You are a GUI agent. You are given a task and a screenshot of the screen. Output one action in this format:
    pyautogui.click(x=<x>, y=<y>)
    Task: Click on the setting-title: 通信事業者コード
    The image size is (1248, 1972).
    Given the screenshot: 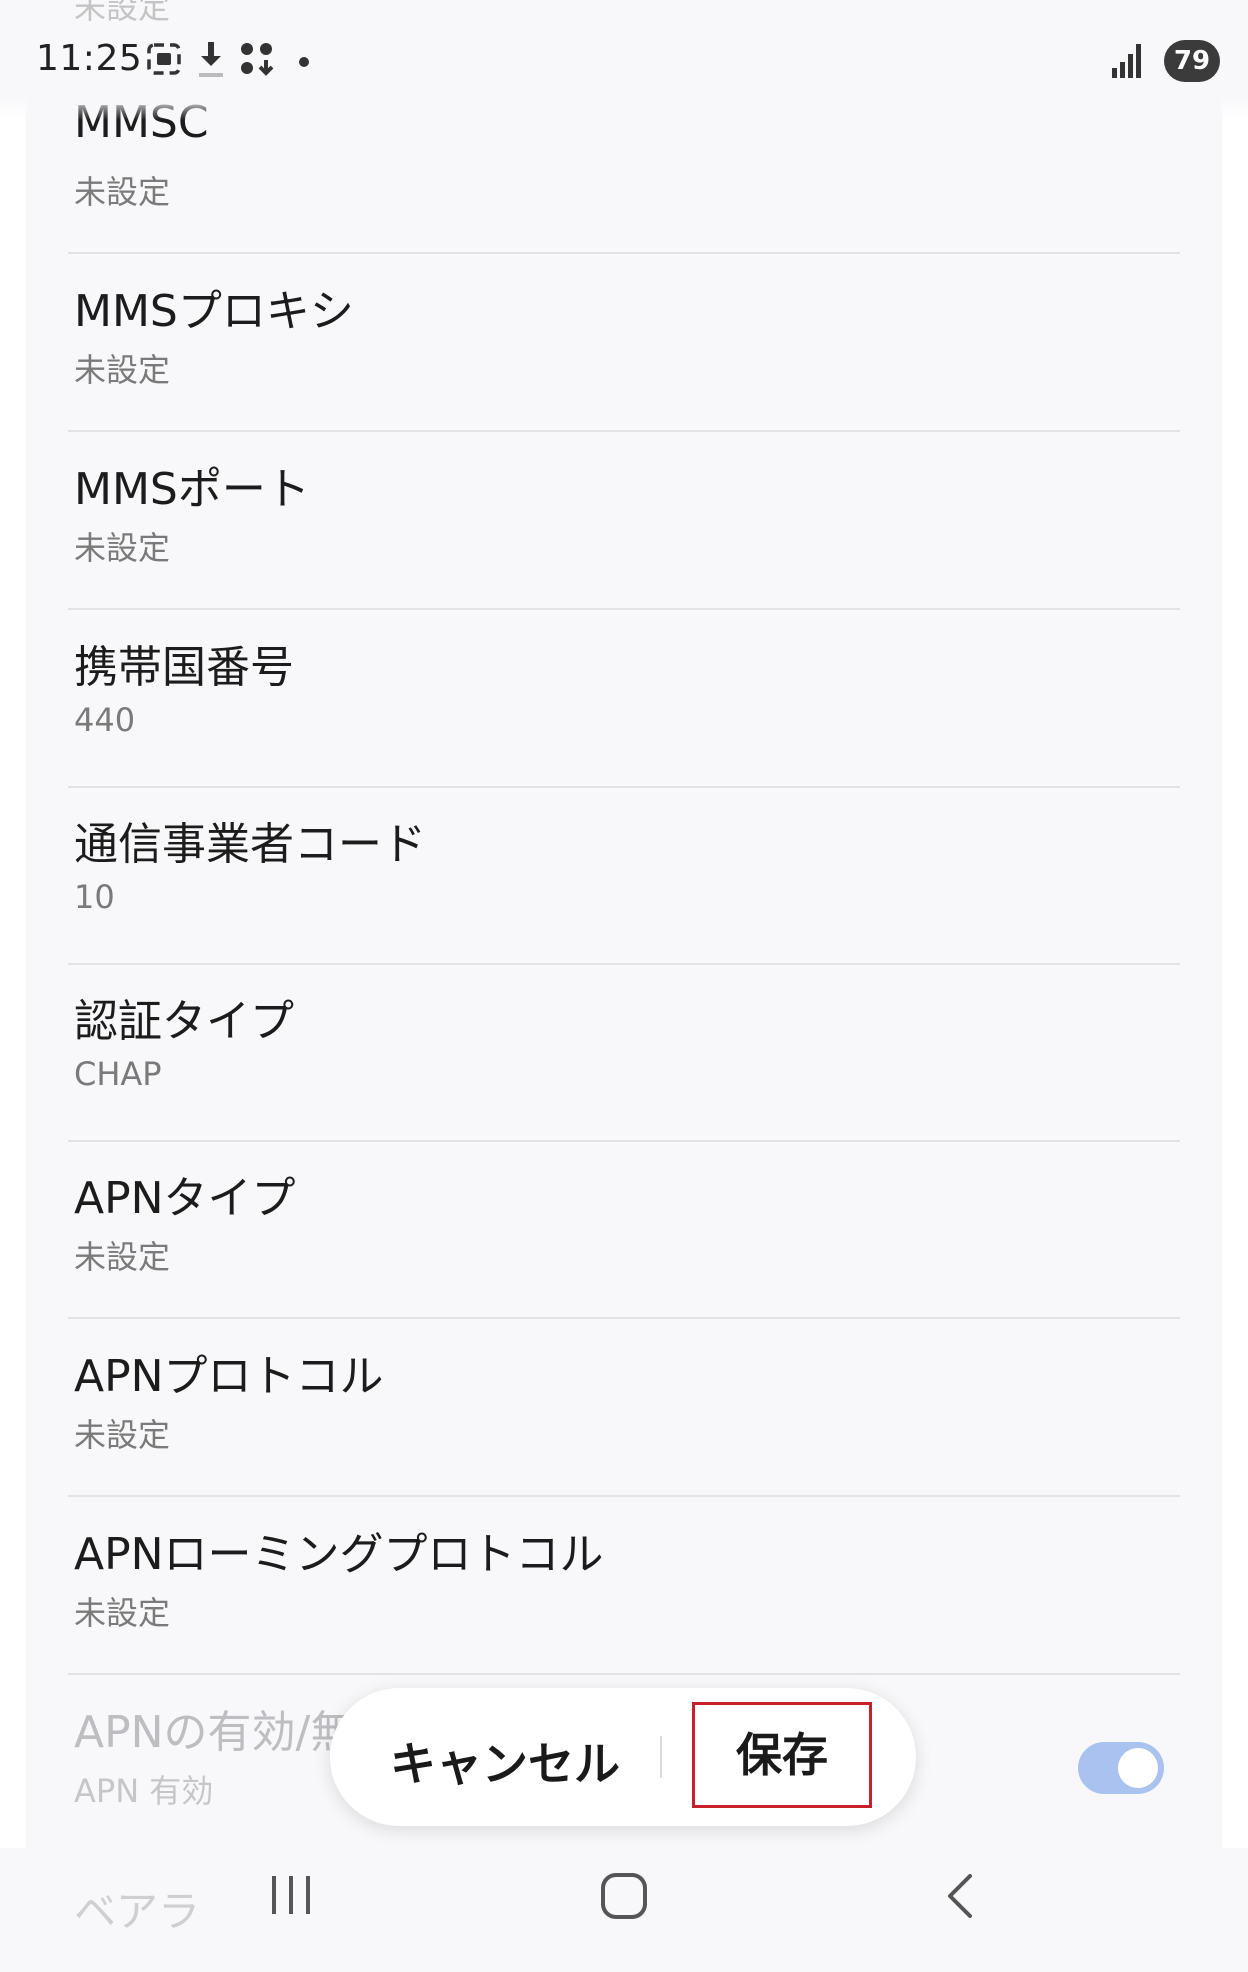 What is the action you would take?
    pyautogui.click(x=250, y=844)
    